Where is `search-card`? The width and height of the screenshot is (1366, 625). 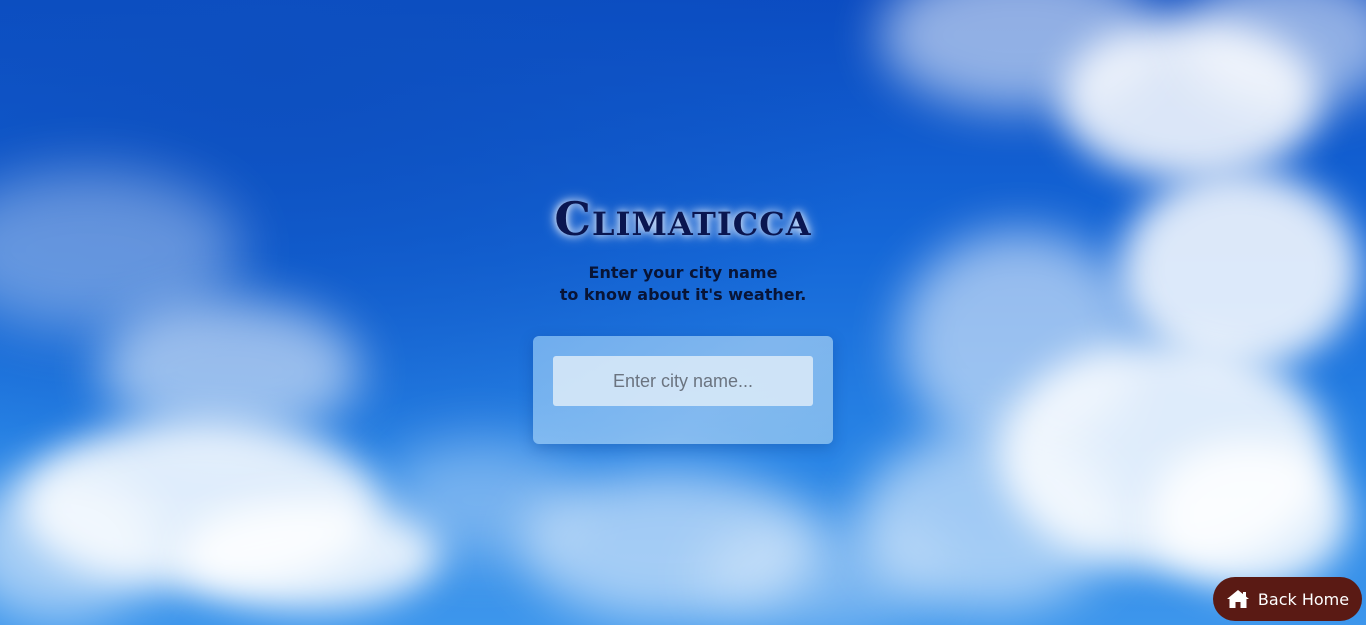
search-card is located at coordinates (683, 390).